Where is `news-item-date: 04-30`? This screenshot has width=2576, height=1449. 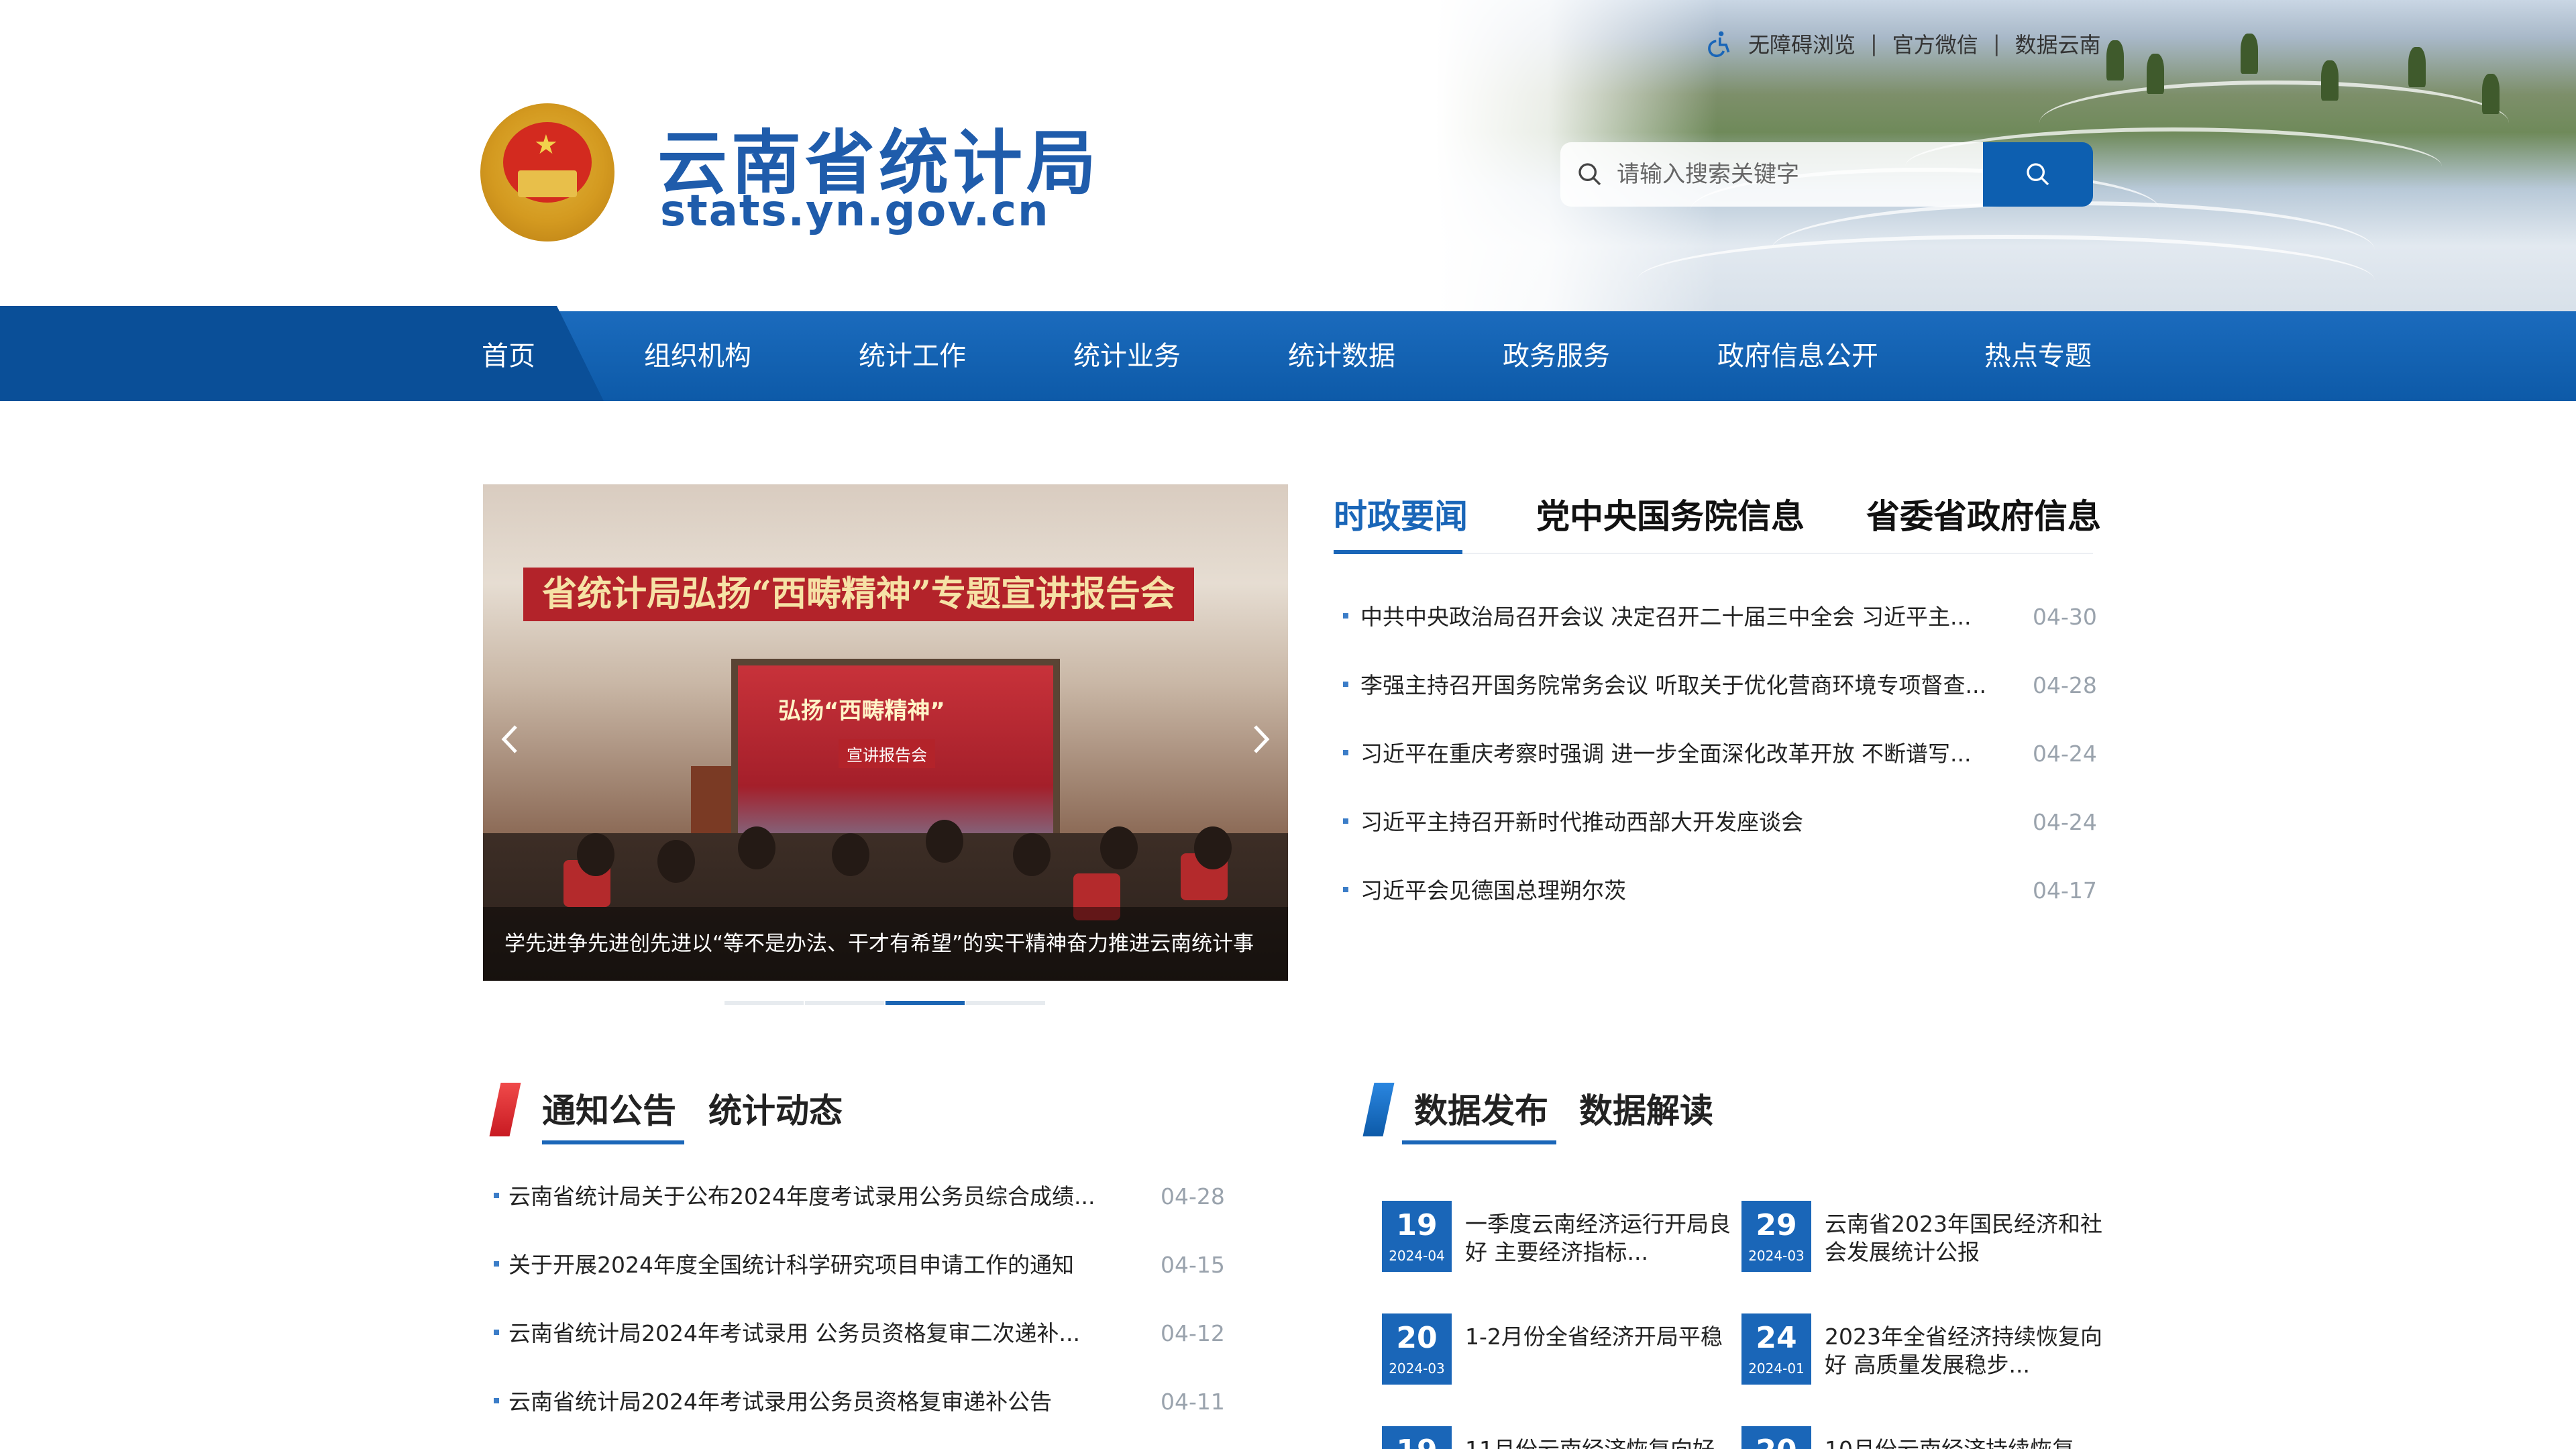
news-item-date: 04-30 is located at coordinates (2065, 617).